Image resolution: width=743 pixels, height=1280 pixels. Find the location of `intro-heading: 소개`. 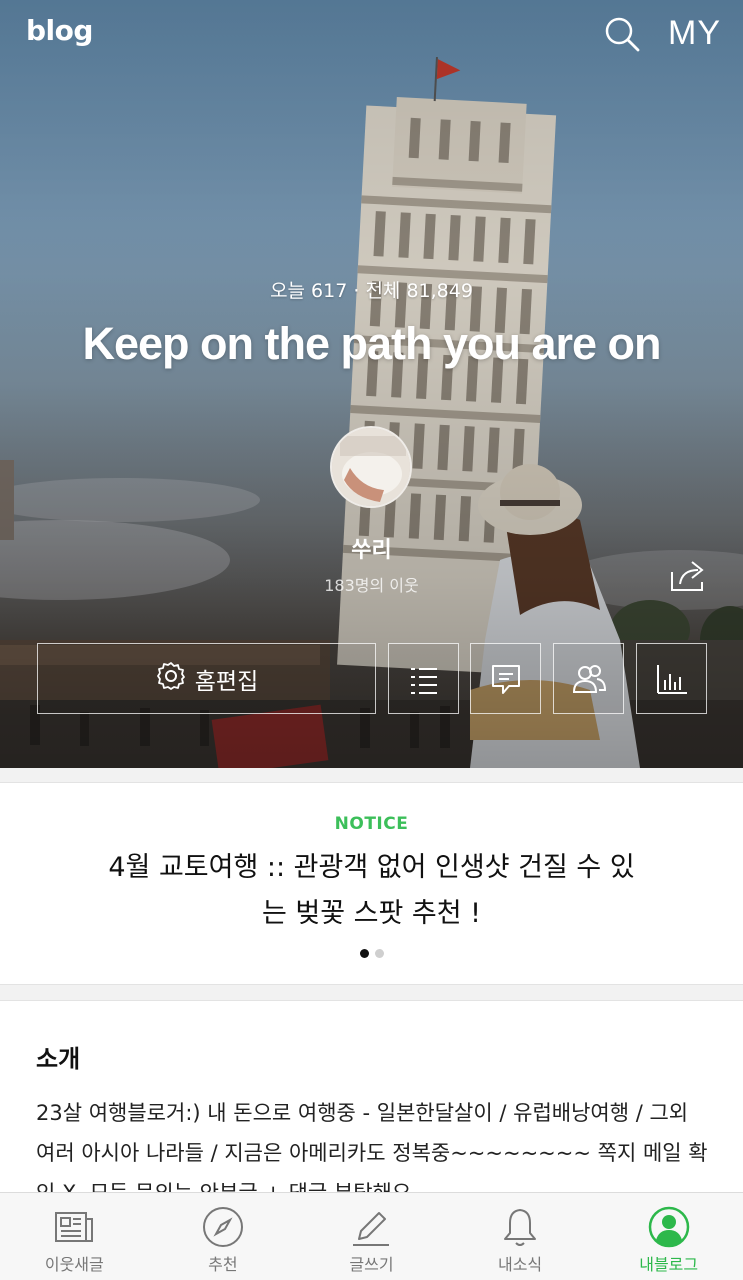

intro-heading: 소개 is located at coordinates (58, 1059).